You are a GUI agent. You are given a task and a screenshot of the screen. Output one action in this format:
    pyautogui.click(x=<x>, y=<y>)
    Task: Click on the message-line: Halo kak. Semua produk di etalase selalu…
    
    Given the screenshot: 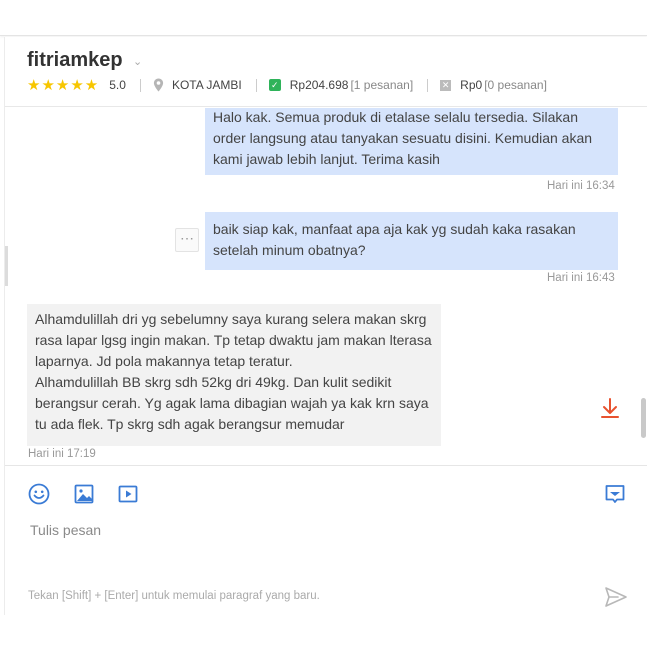 What is the action you would take?
    pyautogui.click(x=395, y=117)
    